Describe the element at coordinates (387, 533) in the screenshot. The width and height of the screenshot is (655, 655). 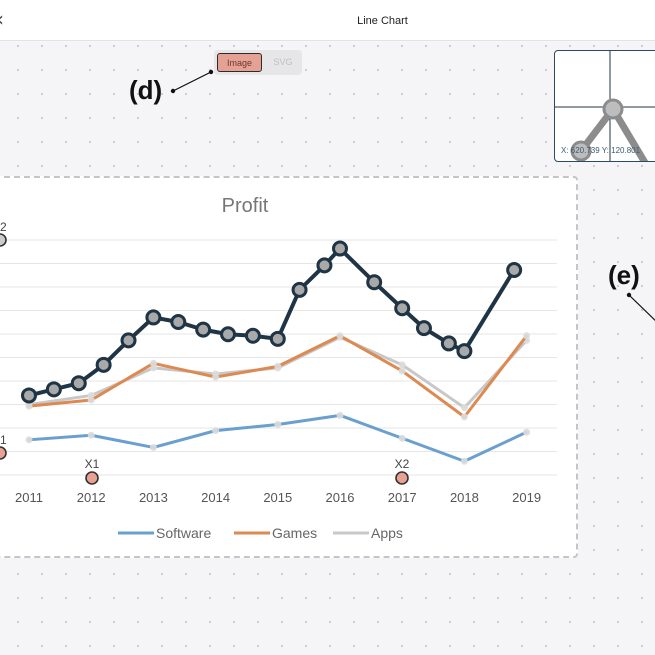
I see `legend-label: Apps` at that location.